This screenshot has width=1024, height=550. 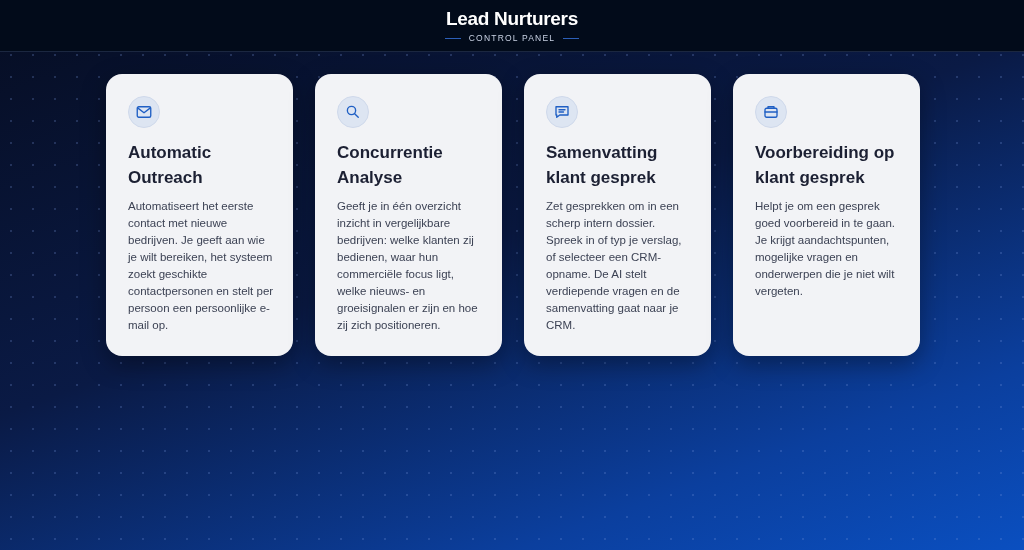 I want to click on tool-card: Voorbereiding op klant gesprek Helpt je om een gesprek goed voorbereid in te gaan. Je krijgt aandachtspunten, mogelijke vragen en onderwerpen die je niet wilt vergeten., so click(x=826, y=215).